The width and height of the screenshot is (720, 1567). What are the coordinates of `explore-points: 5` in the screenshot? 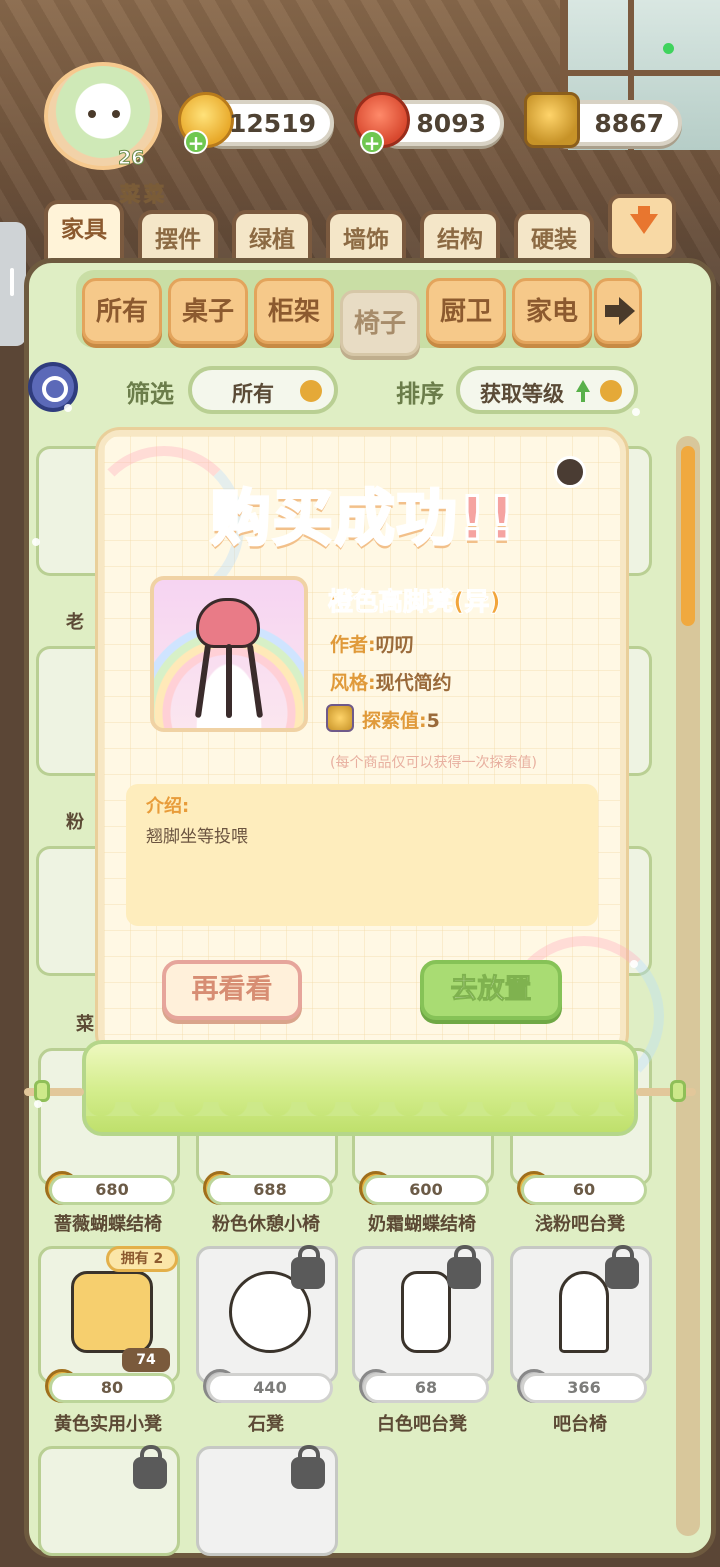 It's located at (433, 721).